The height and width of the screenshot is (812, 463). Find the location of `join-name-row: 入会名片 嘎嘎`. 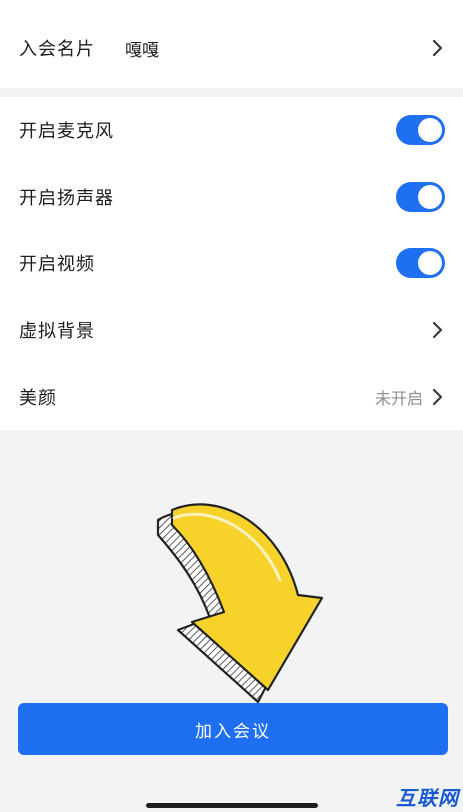

join-name-row: 入会名片 嘎嘎 is located at coordinates (231, 48).